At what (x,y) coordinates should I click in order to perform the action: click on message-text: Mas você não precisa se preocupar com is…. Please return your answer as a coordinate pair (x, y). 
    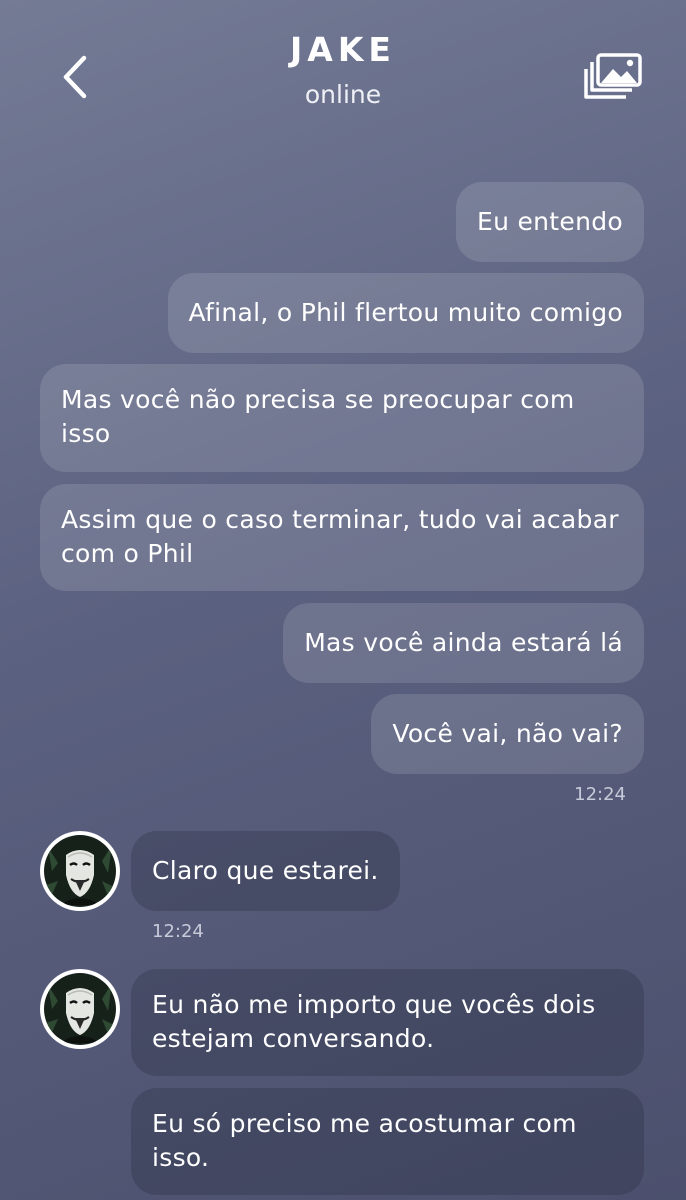
    Looking at the image, I should click on (318, 416).